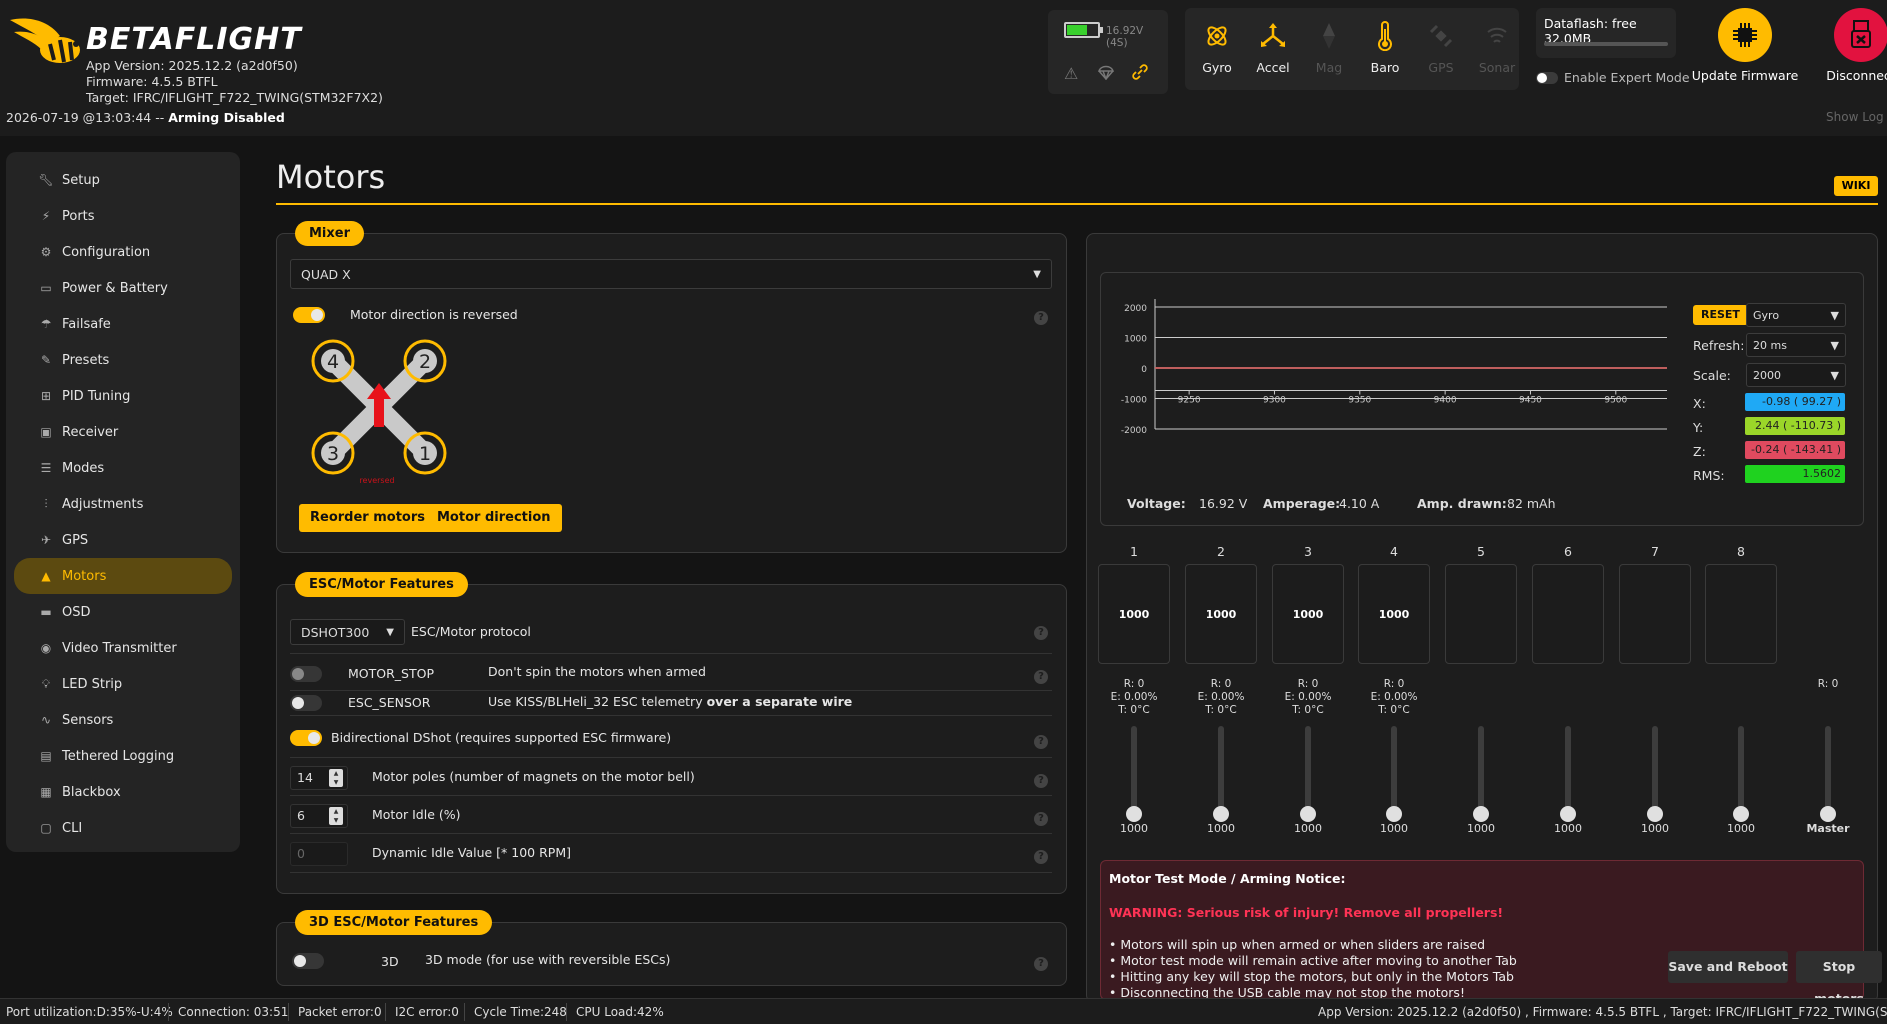 Image resolution: width=1887 pixels, height=1024 pixels. Describe the element at coordinates (394, 922) in the screenshot. I see `esc-3d-badge: 3D ESC/Motor Features` at that location.